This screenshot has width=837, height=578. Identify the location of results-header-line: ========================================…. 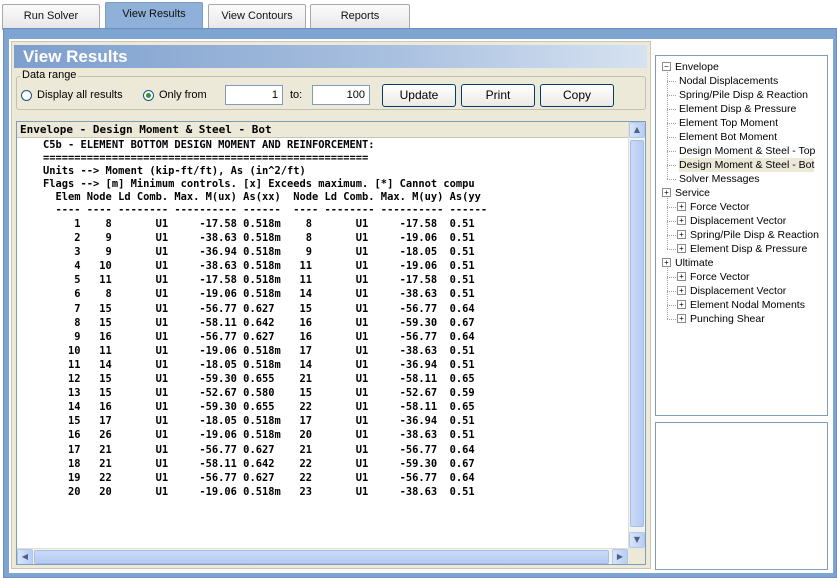
(206, 158).